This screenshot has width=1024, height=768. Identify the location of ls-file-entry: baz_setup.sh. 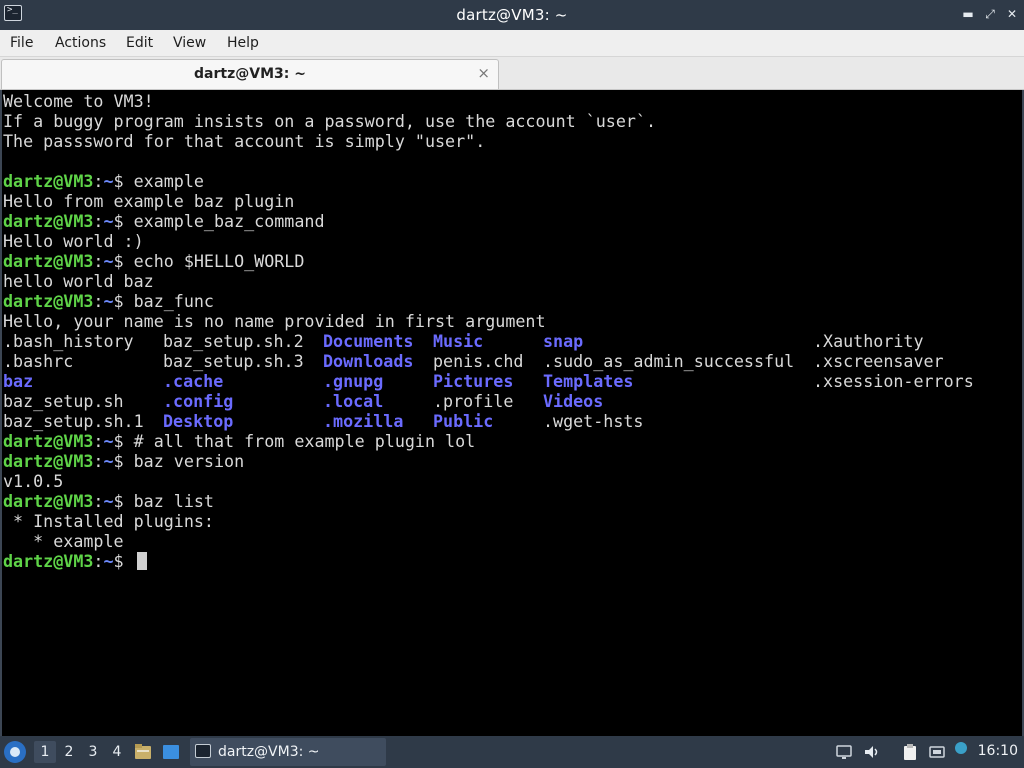
(63, 401).